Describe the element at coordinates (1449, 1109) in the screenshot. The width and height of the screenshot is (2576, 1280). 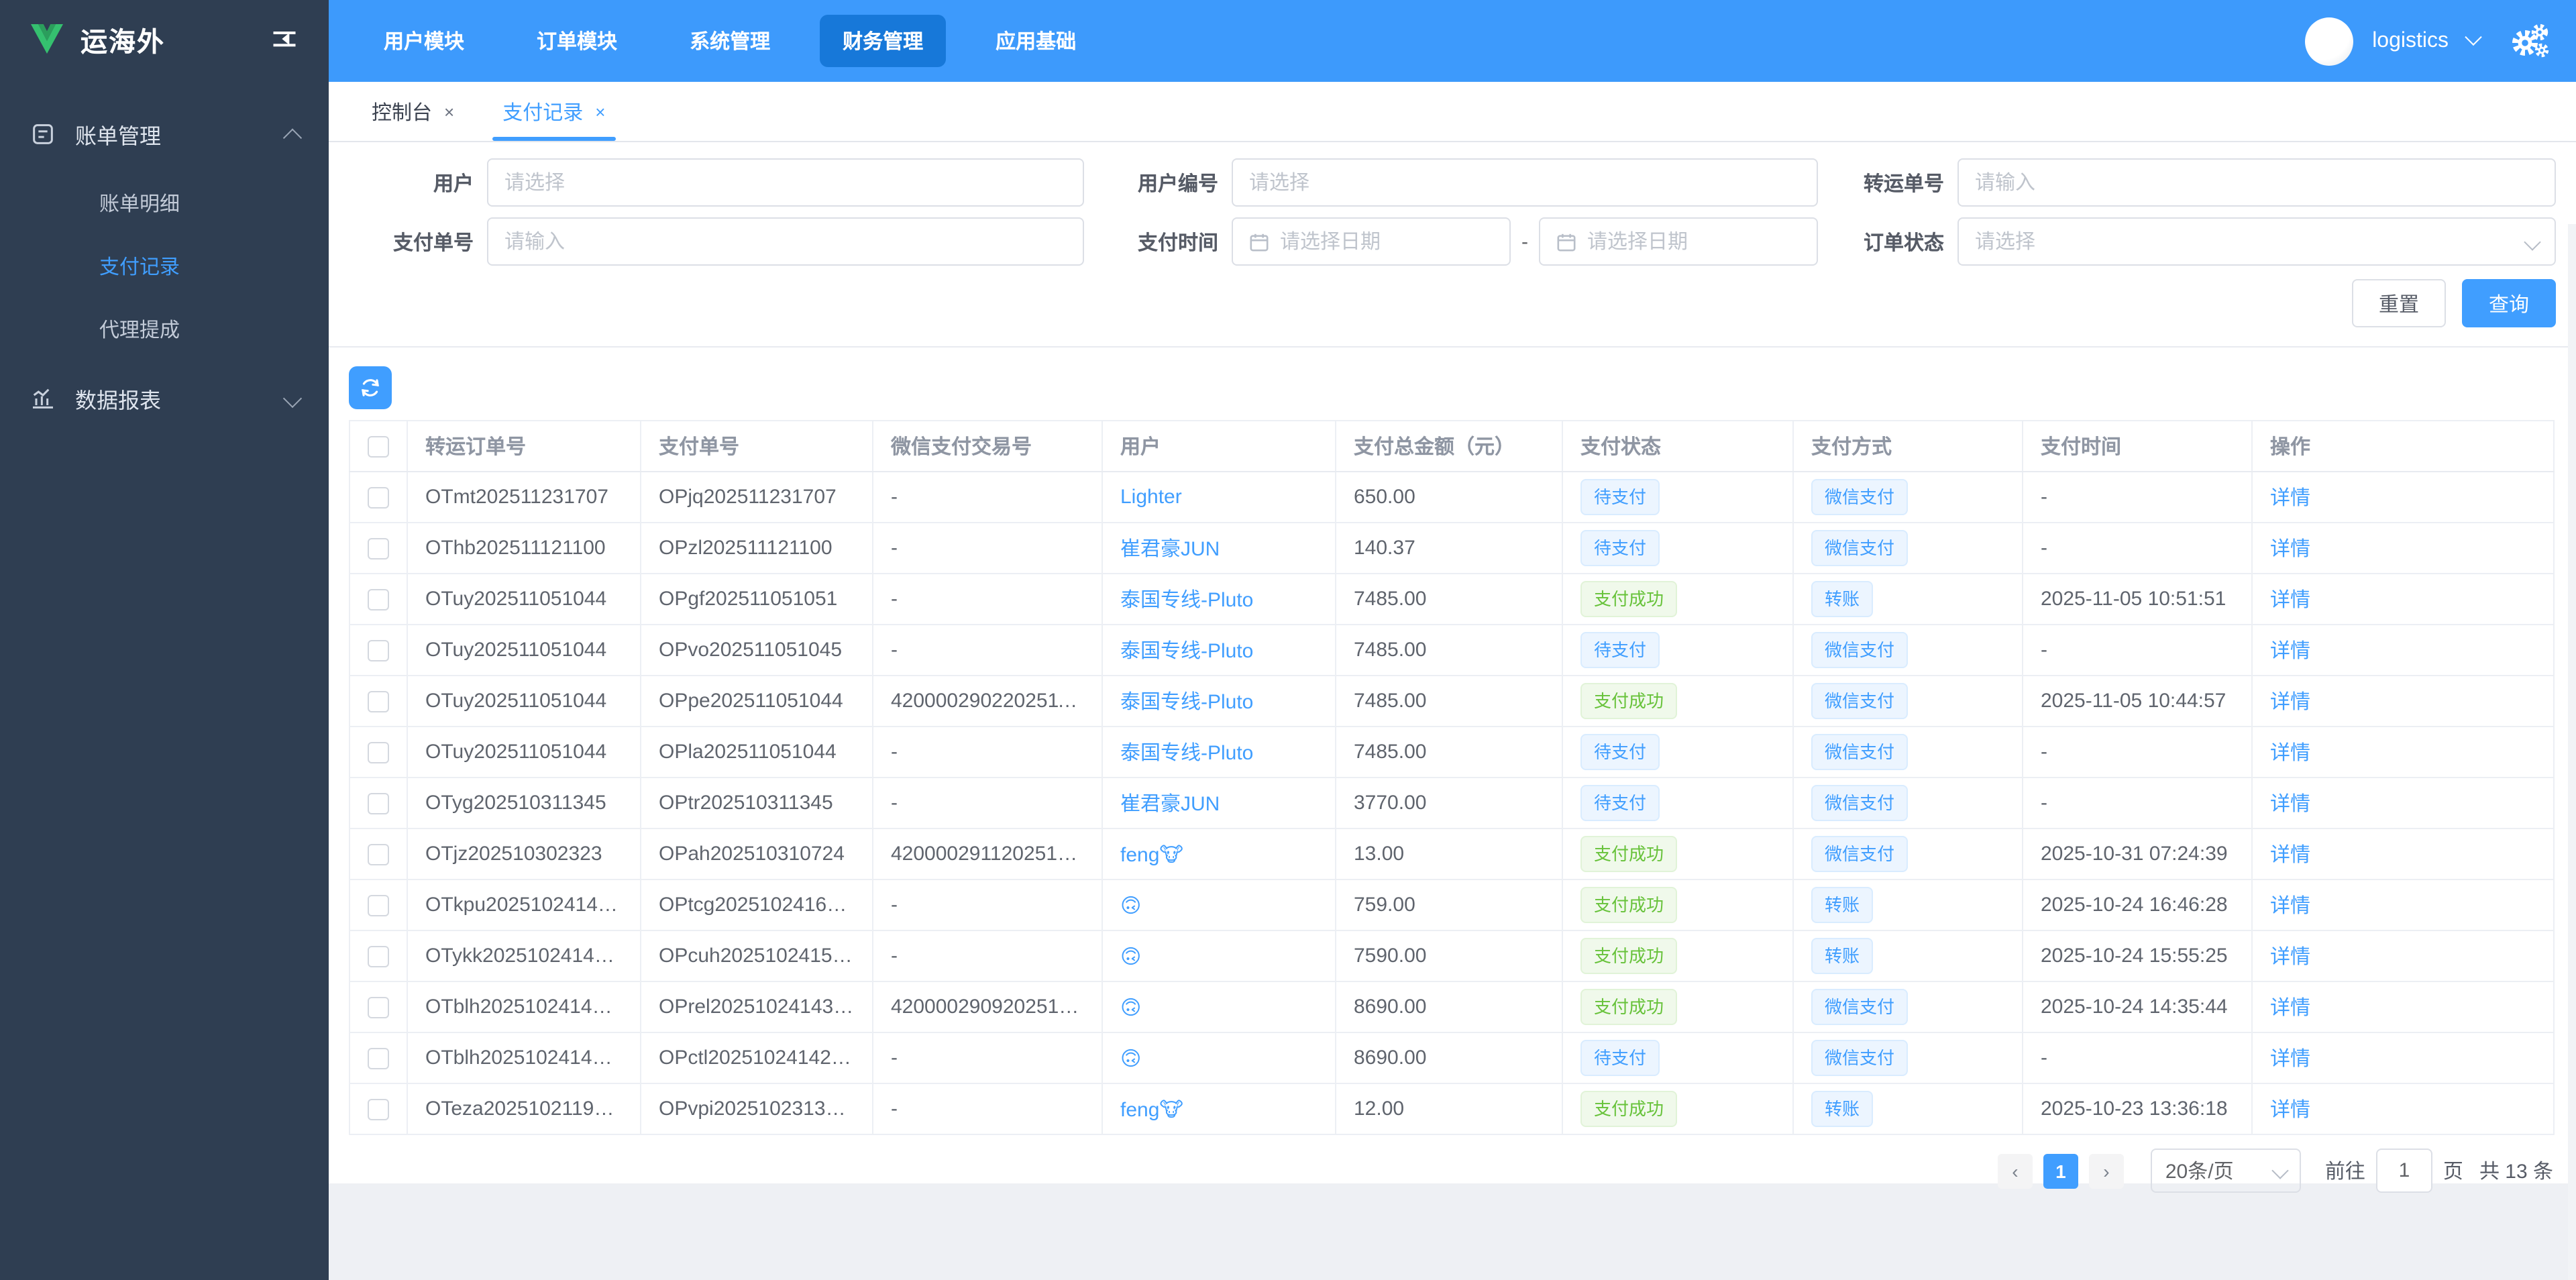
I see `cell-amount: 12.00` at that location.